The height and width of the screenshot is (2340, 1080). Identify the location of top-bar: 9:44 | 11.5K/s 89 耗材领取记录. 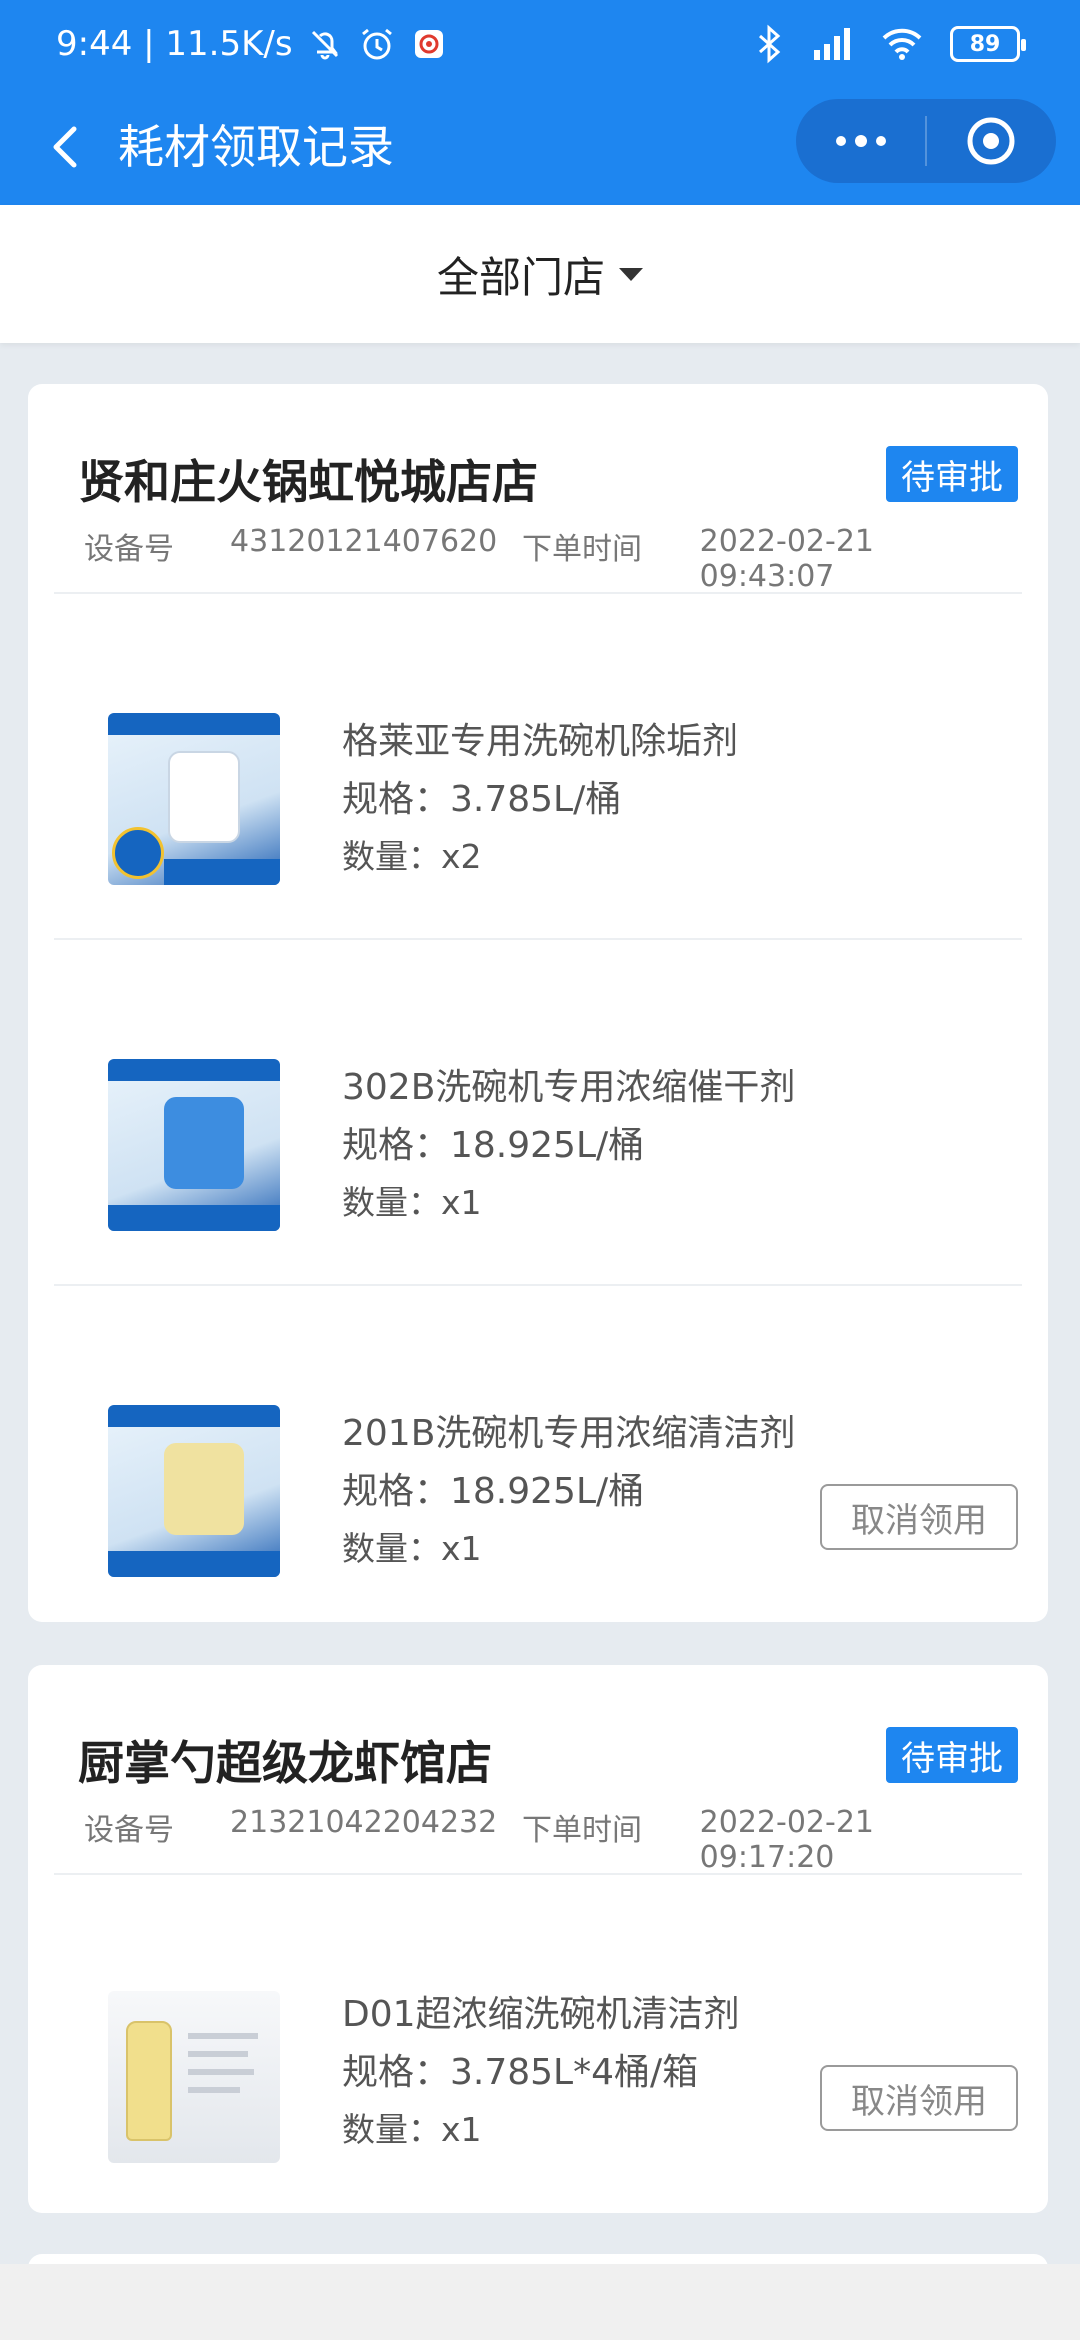
(540, 102).